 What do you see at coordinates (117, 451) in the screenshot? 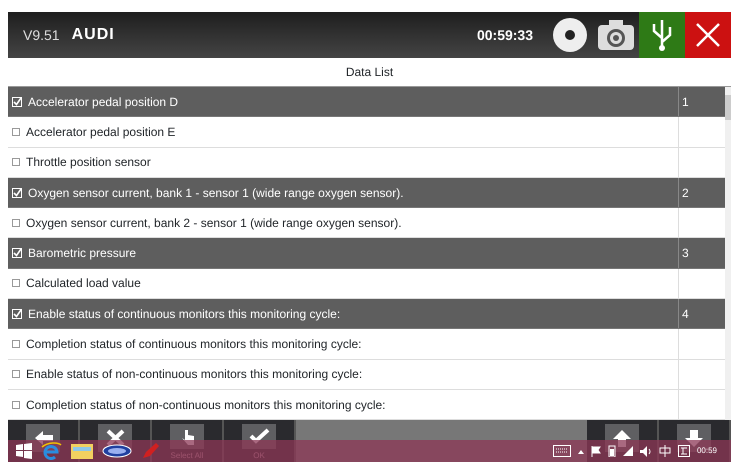
I see `oval-logo-icon` at bounding box center [117, 451].